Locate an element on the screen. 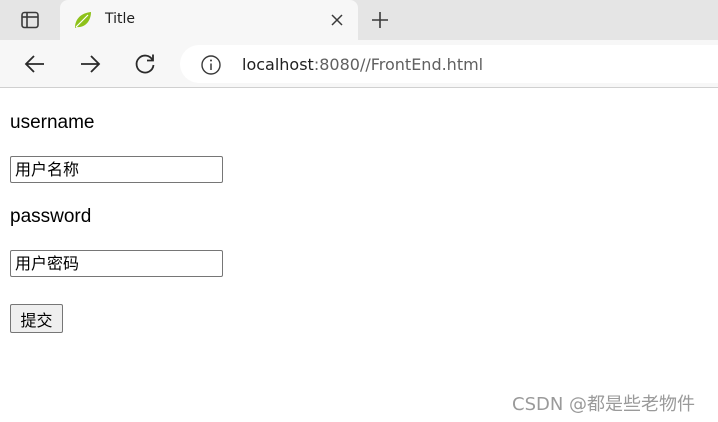 The height and width of the screenshot is (422, 718). username-input: 用户名称 is located at coordinates (116, 169).